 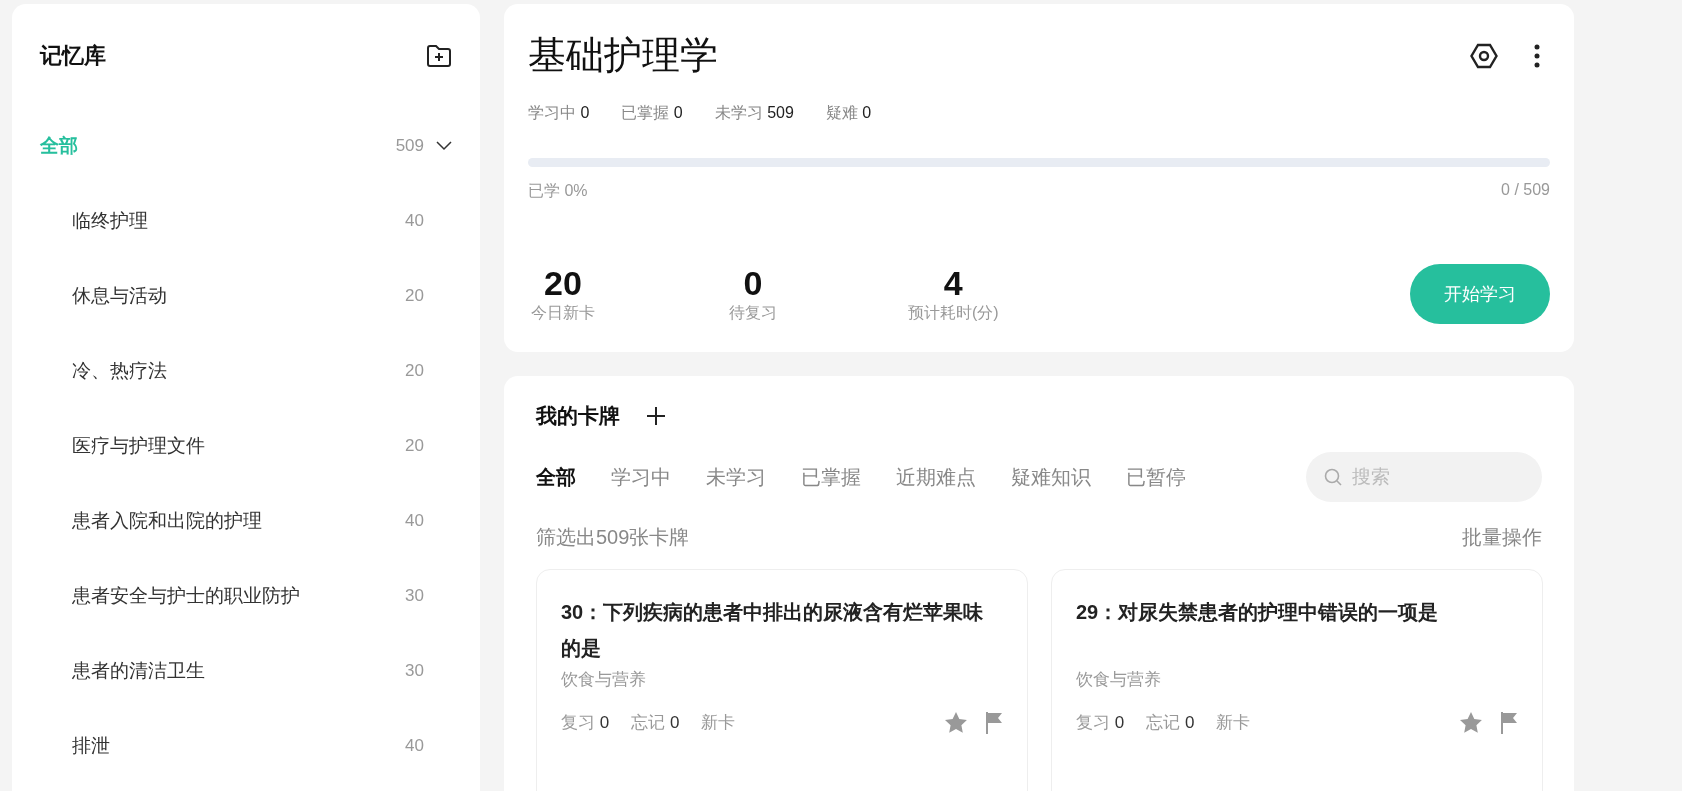 I want to click on progress-reading: 0 / 509, so click(x=1525, y=190).